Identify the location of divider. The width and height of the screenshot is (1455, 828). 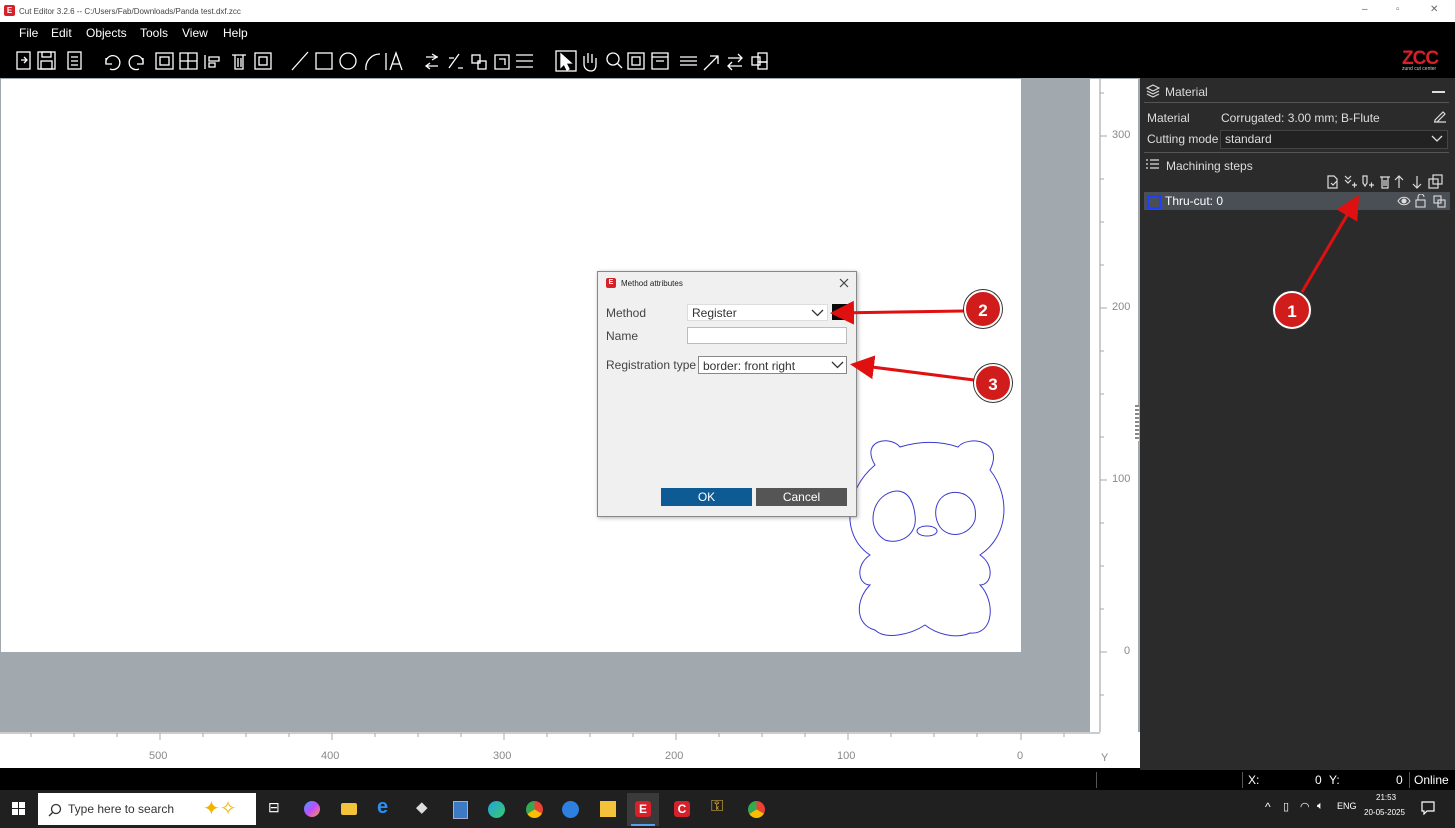
(1296, 152).